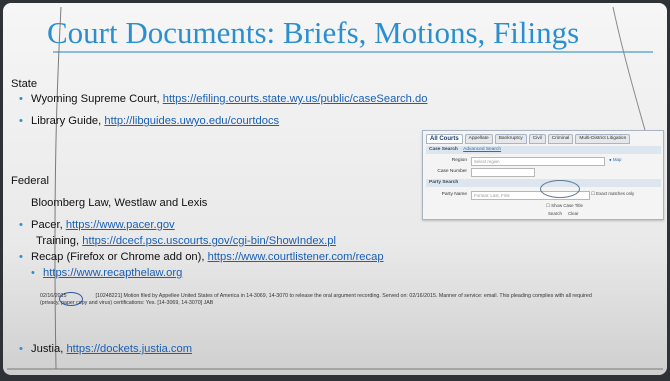 Image resolution: width=670 pixels, height=381 pixels. Describe the element at coordinates (538, 161) in the screenshot. I see `region-select: Select region` at that location.